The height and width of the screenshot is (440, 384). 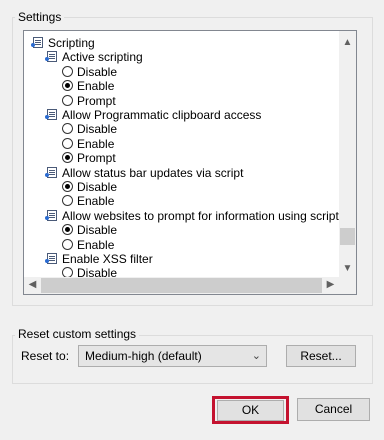 I want to click on tree-setting: Enable XSS filter, so click(x=182, y=259).